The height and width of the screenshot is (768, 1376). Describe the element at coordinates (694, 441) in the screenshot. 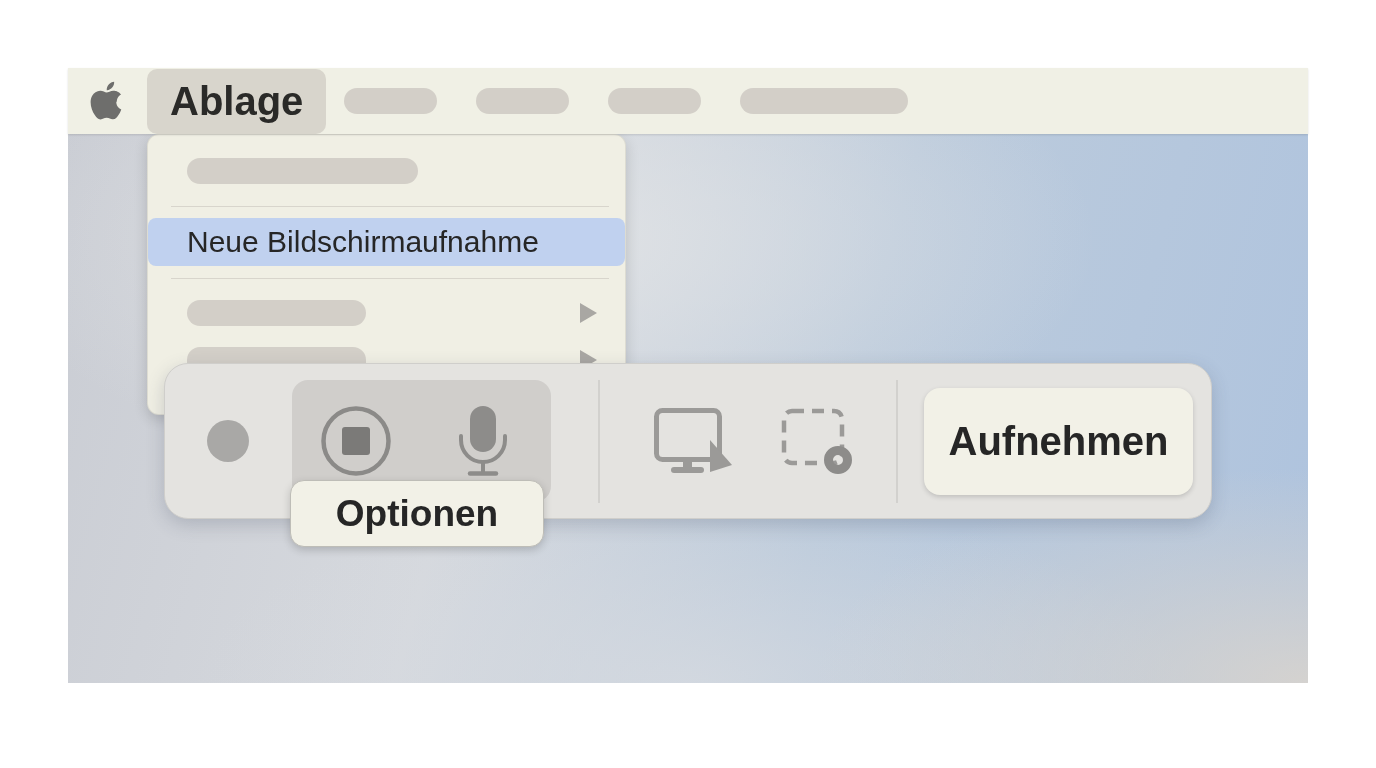

I see `monitor-pointer-icon` at that location.